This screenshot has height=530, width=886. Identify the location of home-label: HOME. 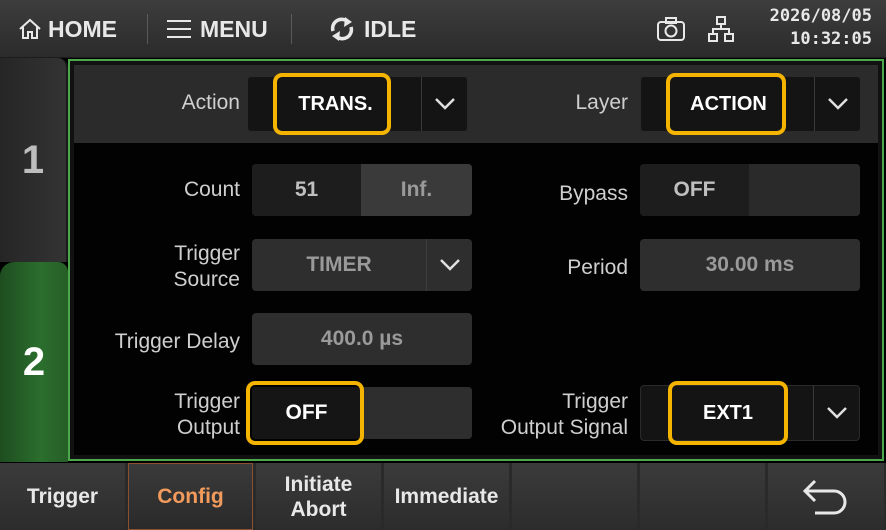
(82, 28).